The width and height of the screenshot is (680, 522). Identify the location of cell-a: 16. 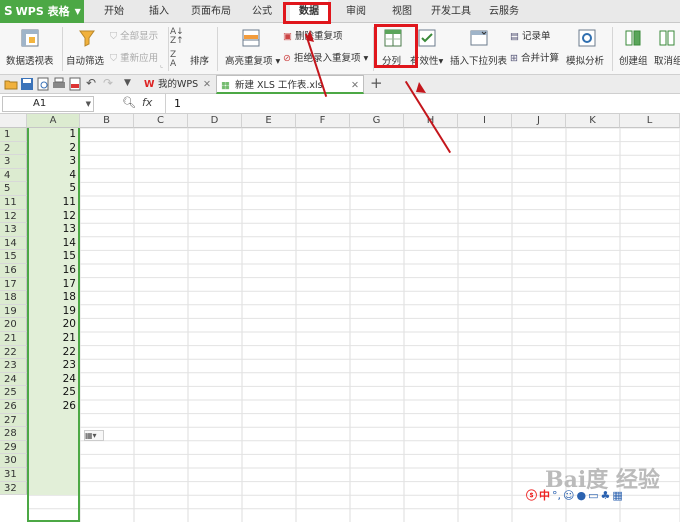
(53, 271).